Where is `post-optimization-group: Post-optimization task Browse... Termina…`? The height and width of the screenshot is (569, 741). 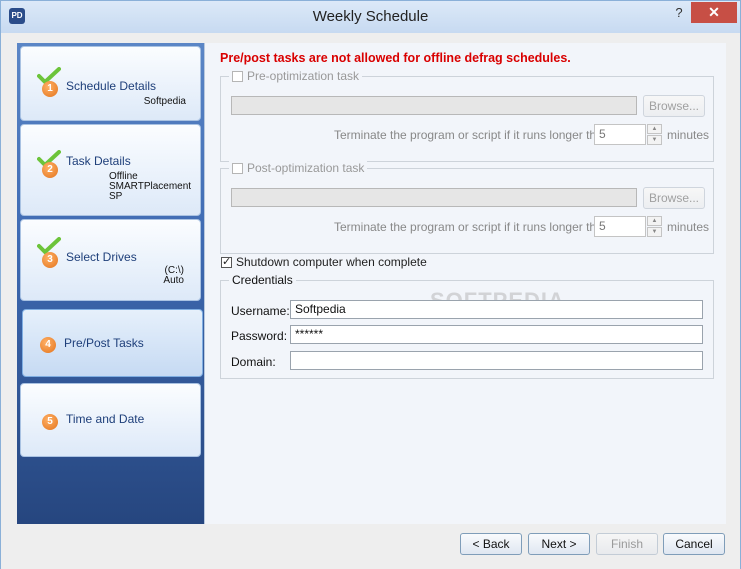 post-optimization-group: Post-optimization task Browse... Termina… is located at coordinates (467, 207).